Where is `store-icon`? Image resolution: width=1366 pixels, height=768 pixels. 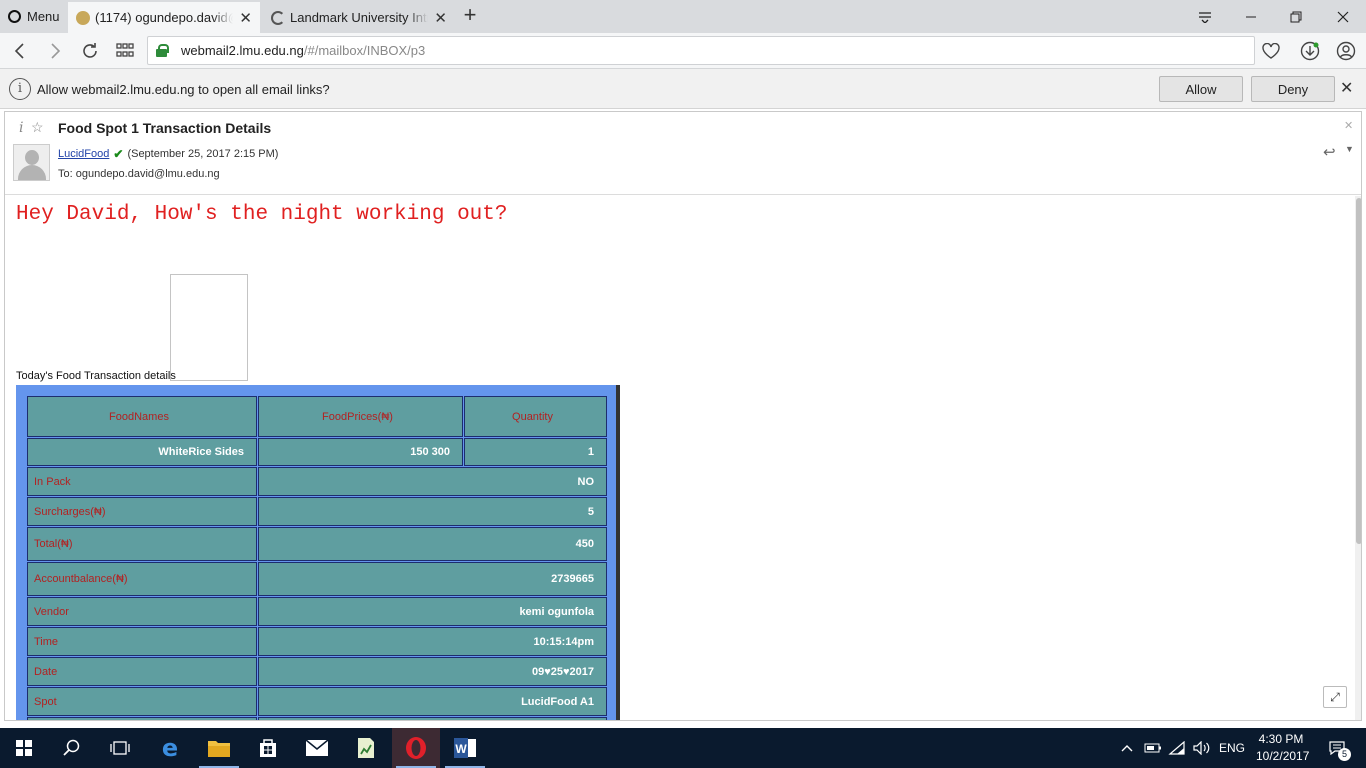 store-icon is located at coordinates (268, 748).